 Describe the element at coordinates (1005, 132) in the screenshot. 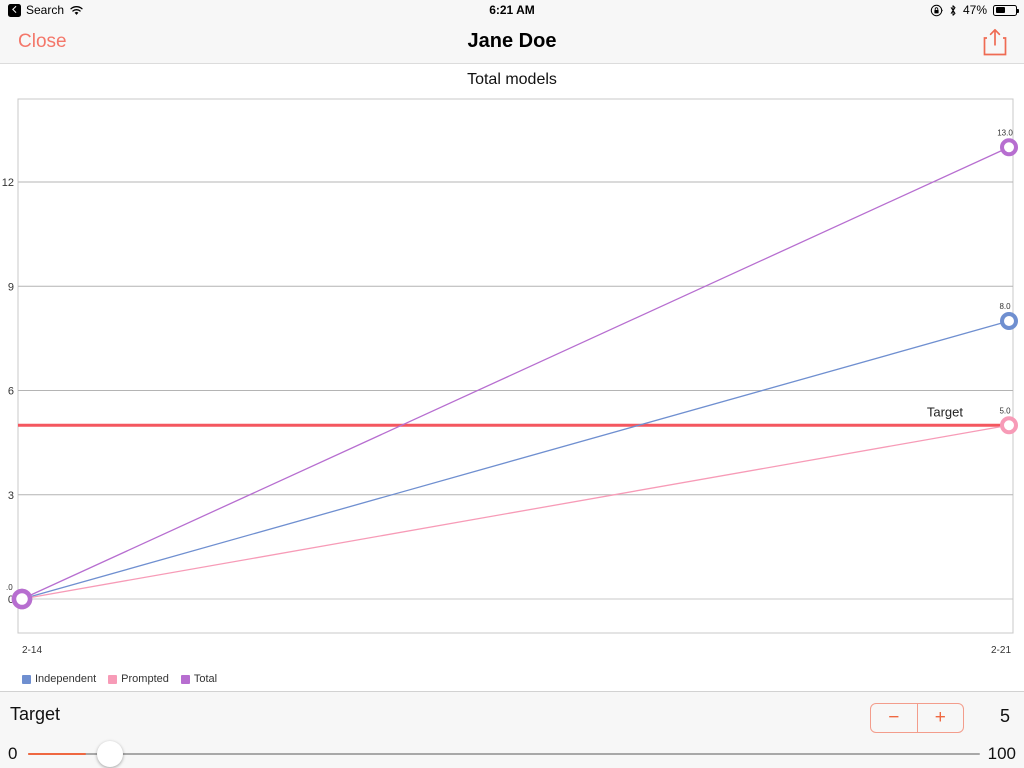

I see `data-point-label: 13.0` at that location.